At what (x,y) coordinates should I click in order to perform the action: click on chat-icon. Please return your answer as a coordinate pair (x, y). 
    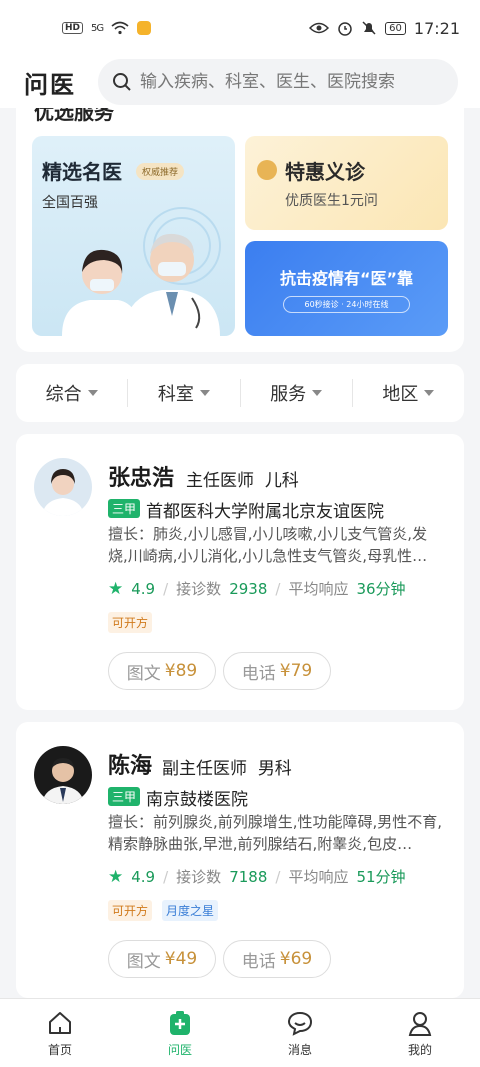
    Looking at the image, I should click on (300, 1023).